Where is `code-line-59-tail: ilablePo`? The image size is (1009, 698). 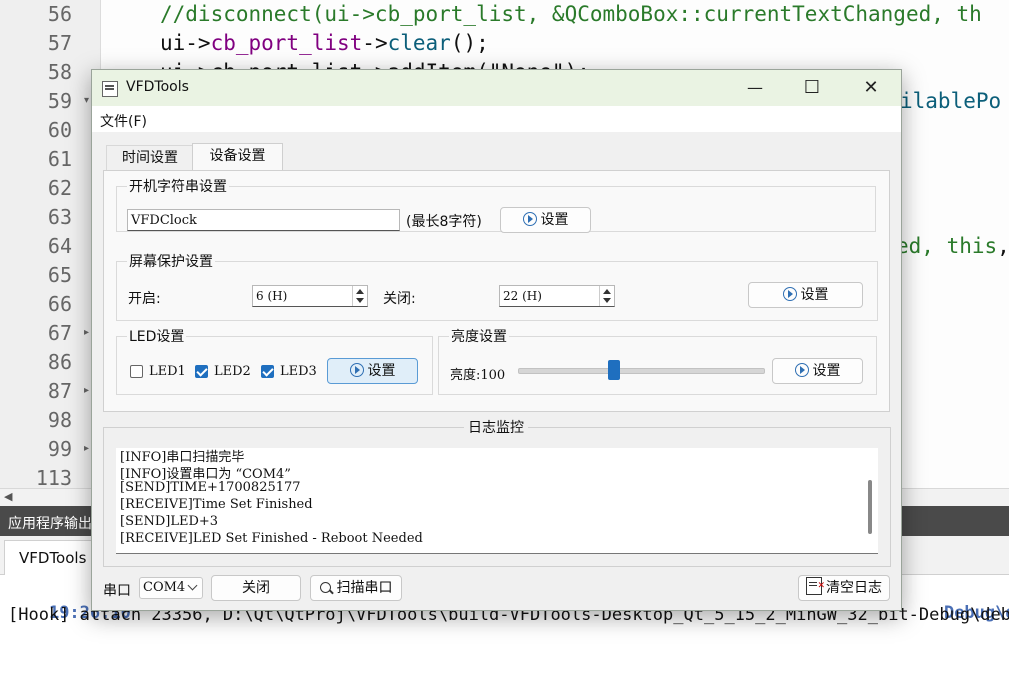
code-line-59-tail: ilablePo is located at coordinates (951, 101).